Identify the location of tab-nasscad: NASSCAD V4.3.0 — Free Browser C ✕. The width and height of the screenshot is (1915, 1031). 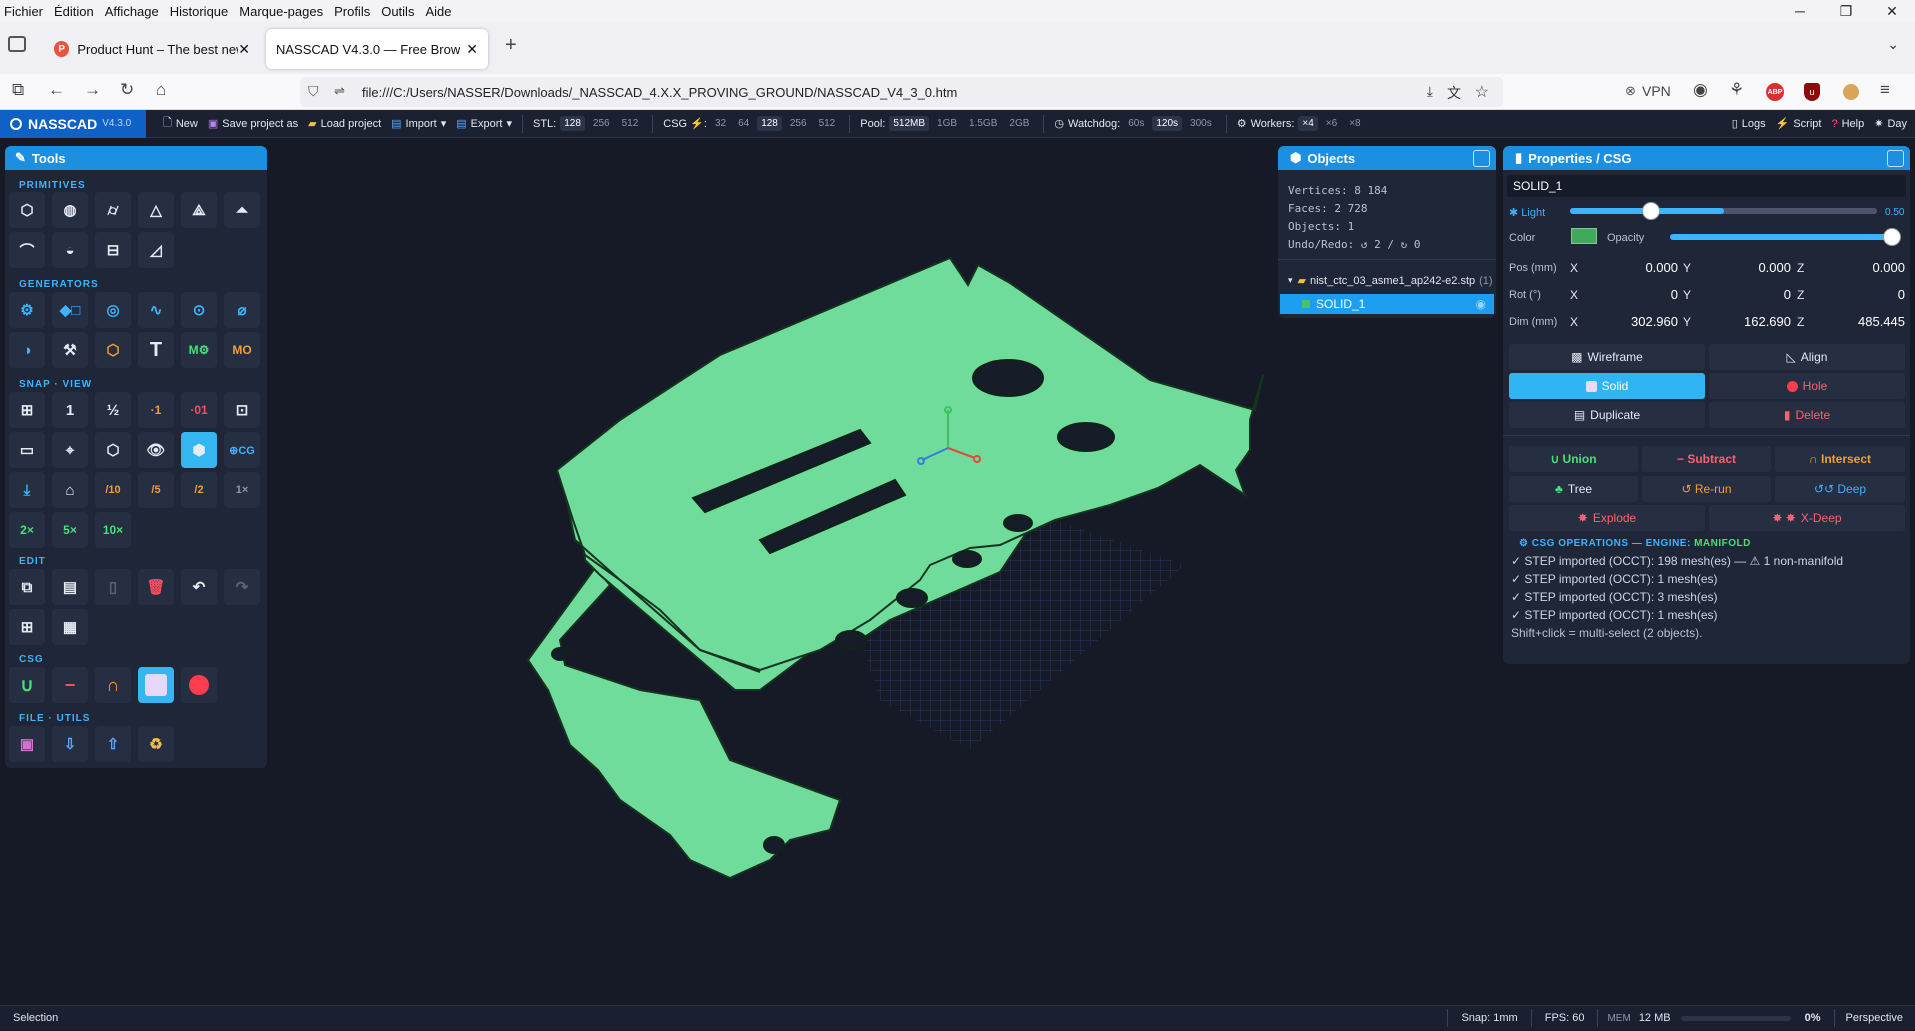
(377, 49).